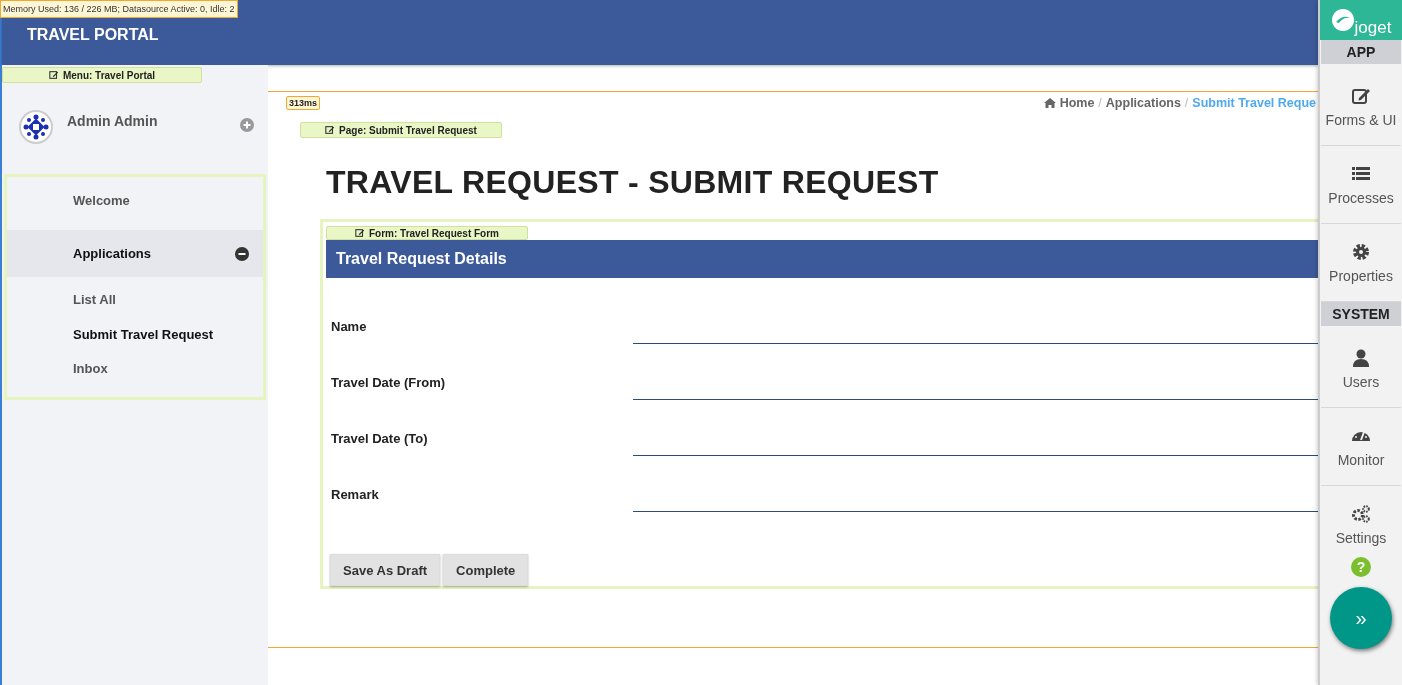  I want to click on field-label: Remark, so click(355, 495).